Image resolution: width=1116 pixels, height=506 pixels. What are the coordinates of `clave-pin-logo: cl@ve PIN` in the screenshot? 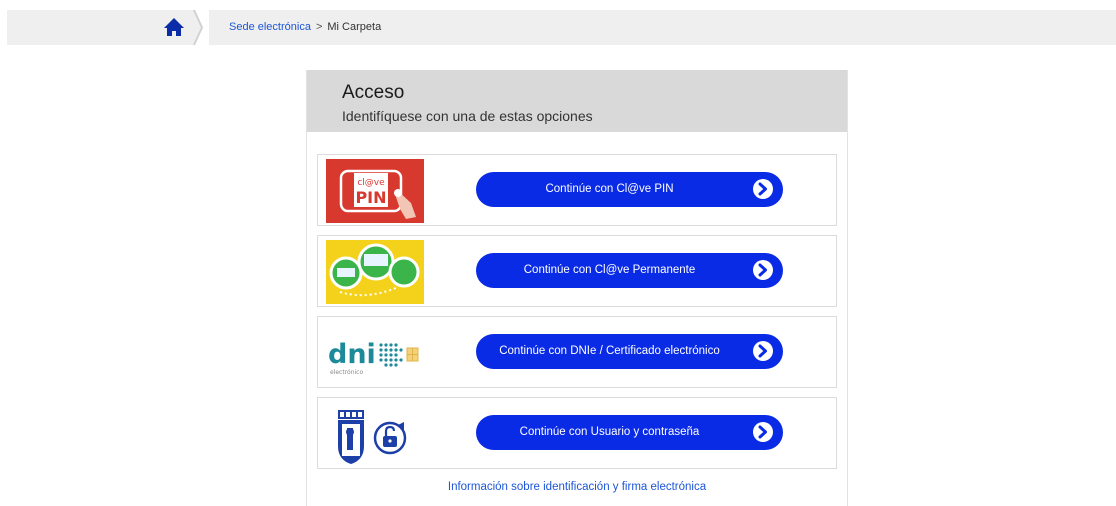 It's located at (375, 191).